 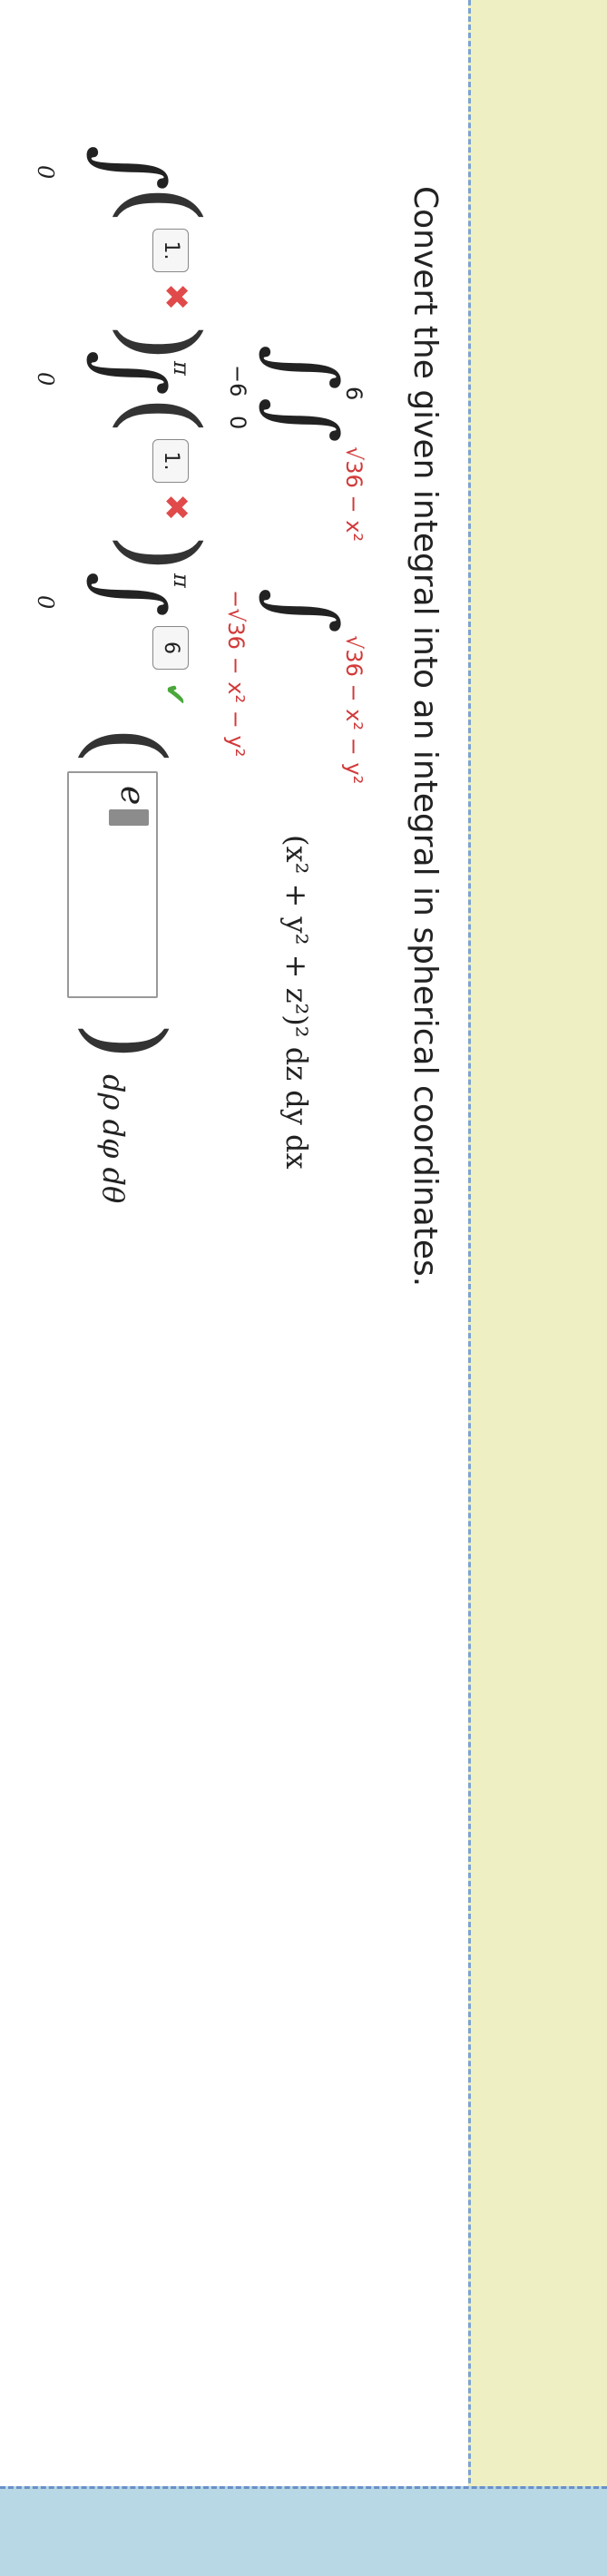 What do you see at coordinates (170, 648) in the screenshot?
I see `rho-upper-answer-input: 6` at bounding box center [170, 648].